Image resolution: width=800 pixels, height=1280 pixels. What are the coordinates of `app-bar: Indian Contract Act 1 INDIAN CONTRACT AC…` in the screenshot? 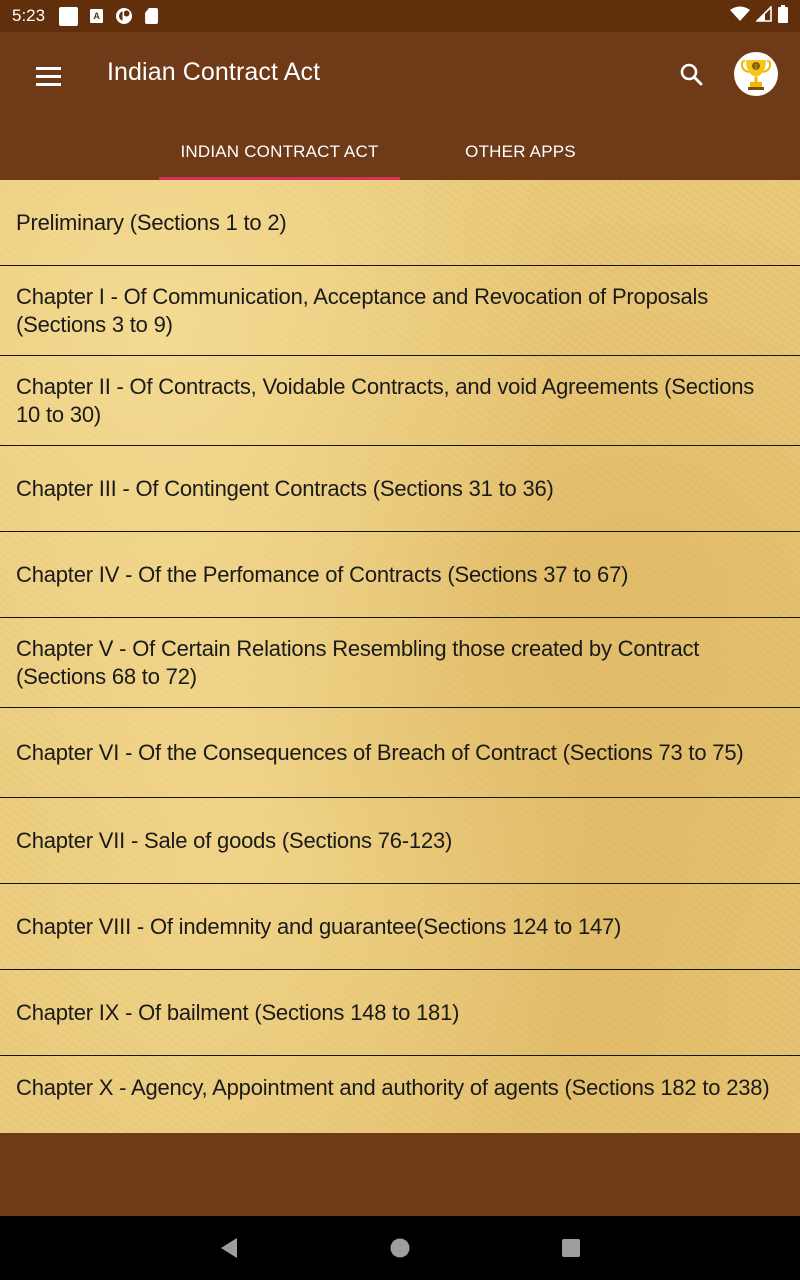 It's located at (400, 106).